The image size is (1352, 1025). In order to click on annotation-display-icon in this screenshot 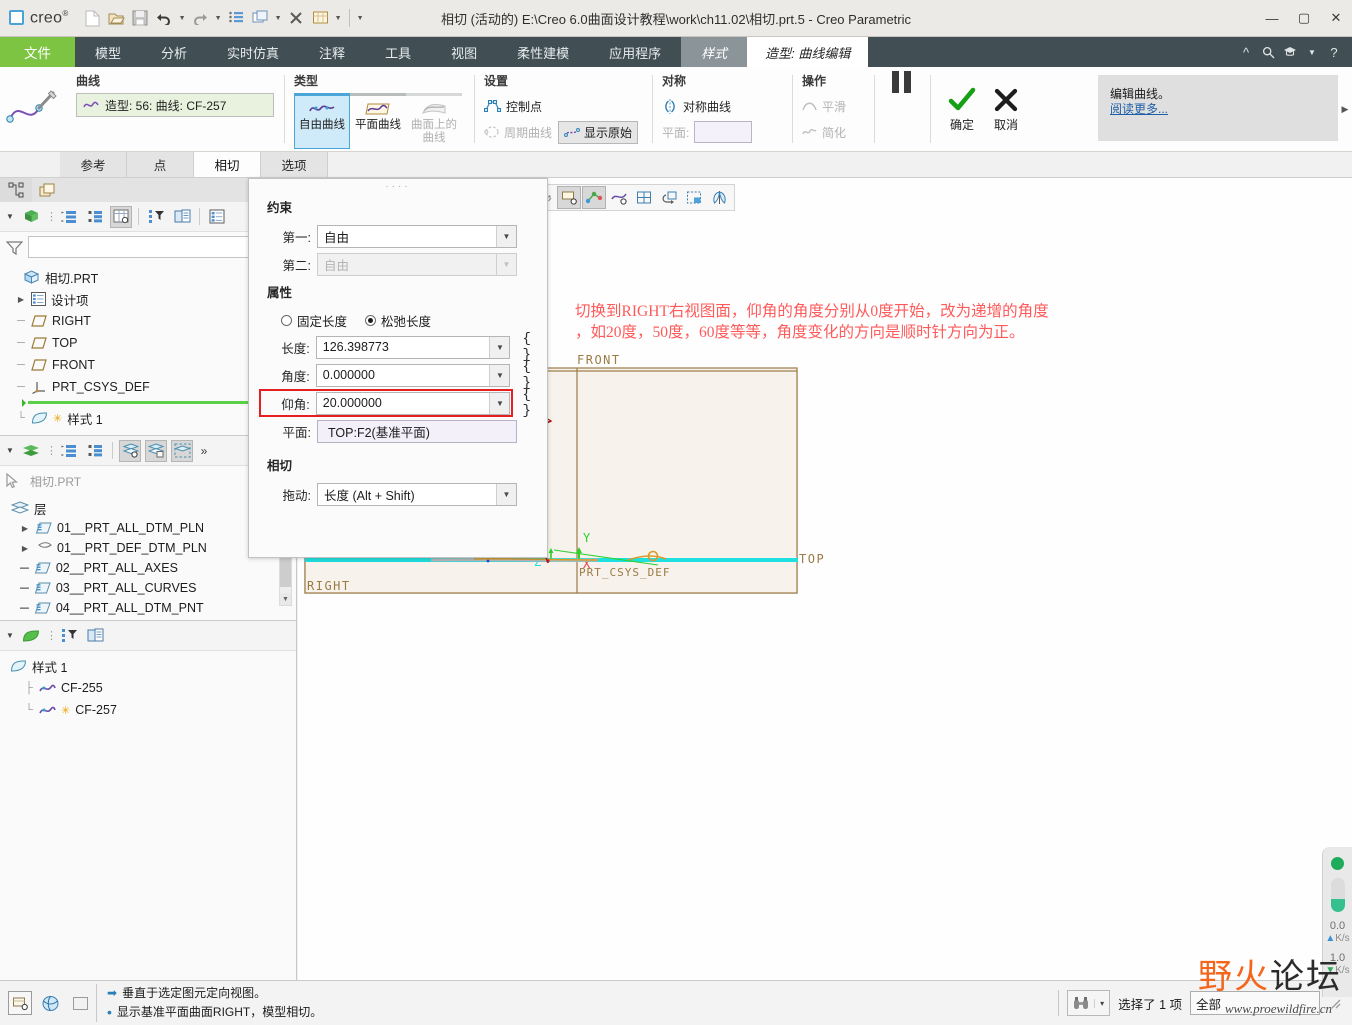, I will do `click(569, 197)`.